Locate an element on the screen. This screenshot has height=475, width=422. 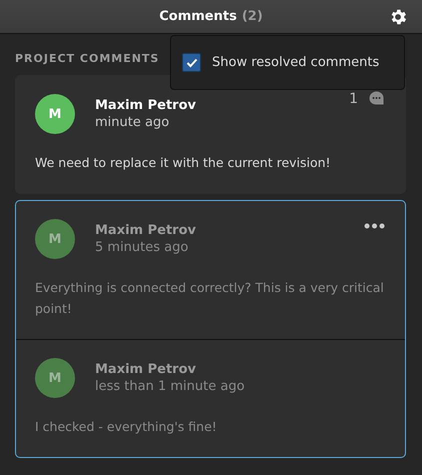
reply-count: 1 is located at coordinates (353, 98).